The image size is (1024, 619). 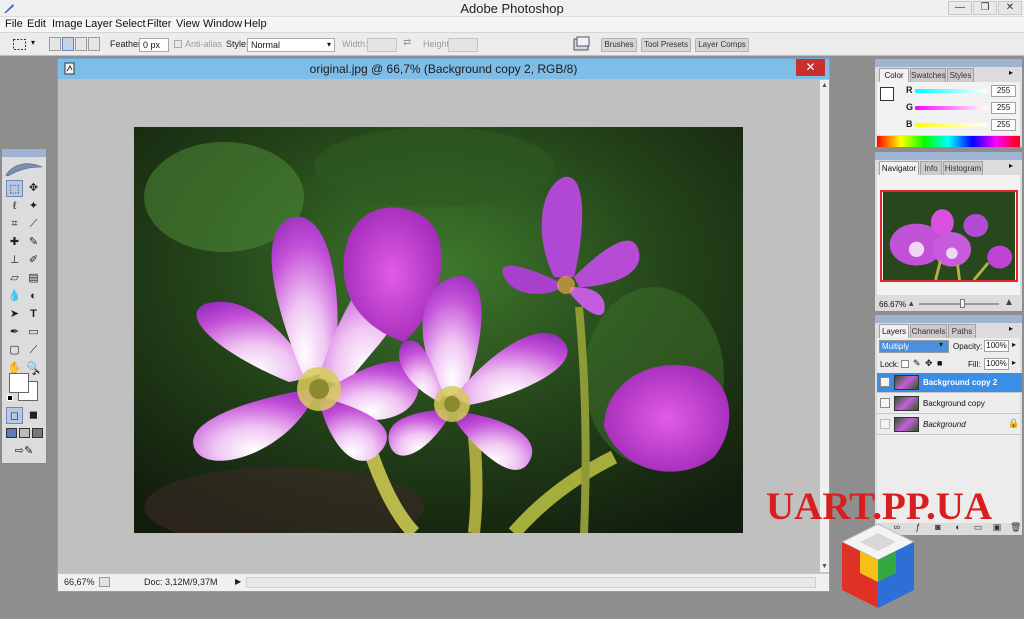 What do you see at coordinates (14, 296) in the screenshot?
I see `blur-tool-icon: 💧` at bounding box center [14, 296].